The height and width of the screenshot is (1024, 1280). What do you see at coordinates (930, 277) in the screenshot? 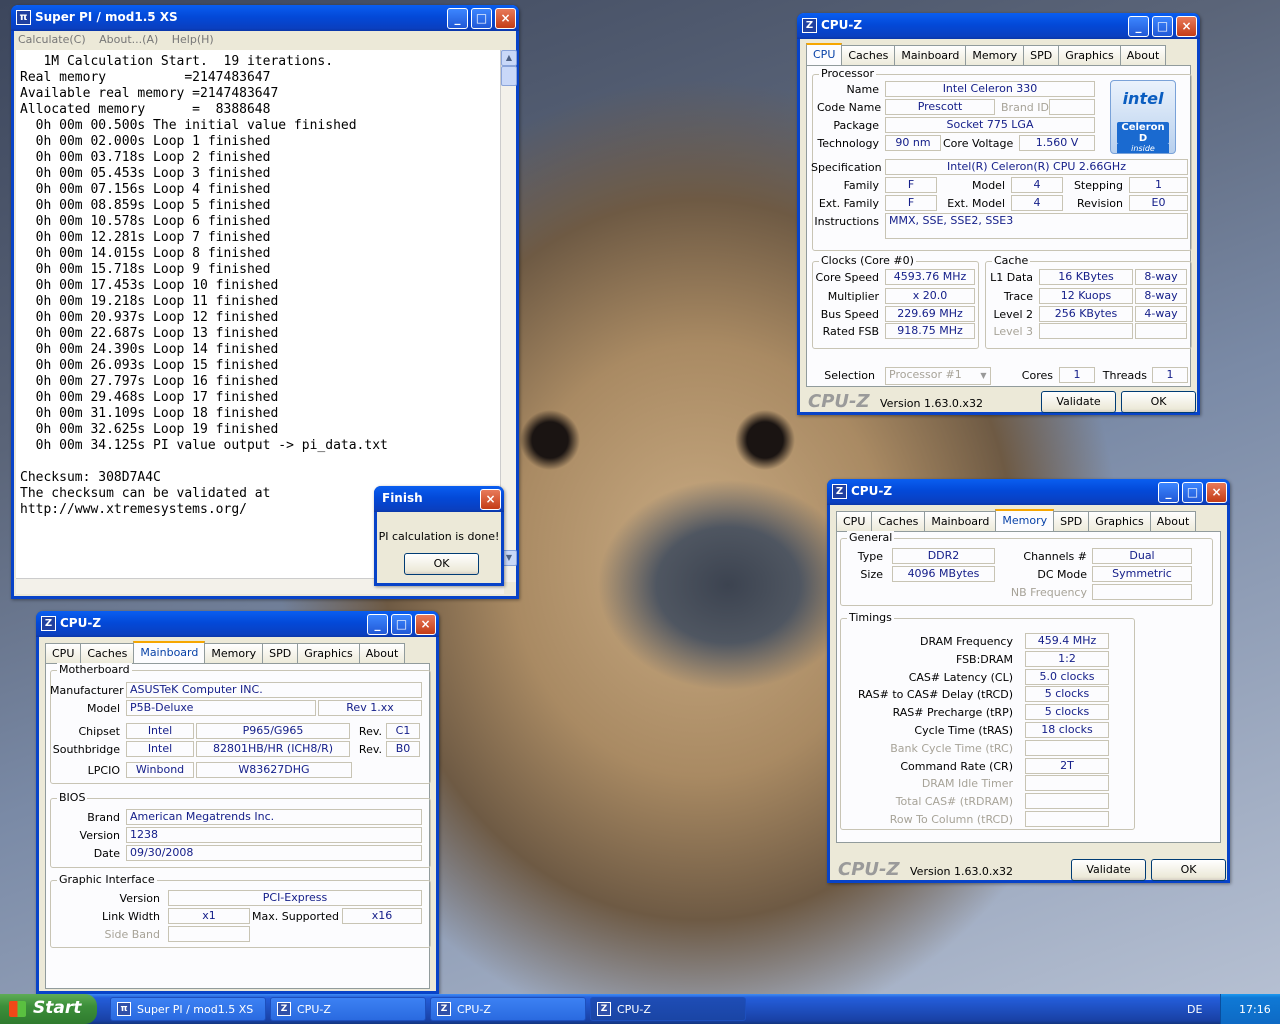
I see `corespeed-value: 4593.76 MHz` at bounding box center [930, 277].